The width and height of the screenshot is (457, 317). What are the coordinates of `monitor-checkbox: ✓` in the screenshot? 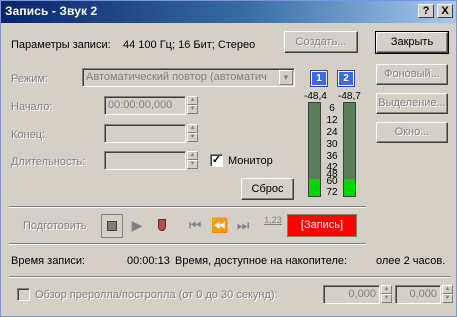 It's located at (216, 160).